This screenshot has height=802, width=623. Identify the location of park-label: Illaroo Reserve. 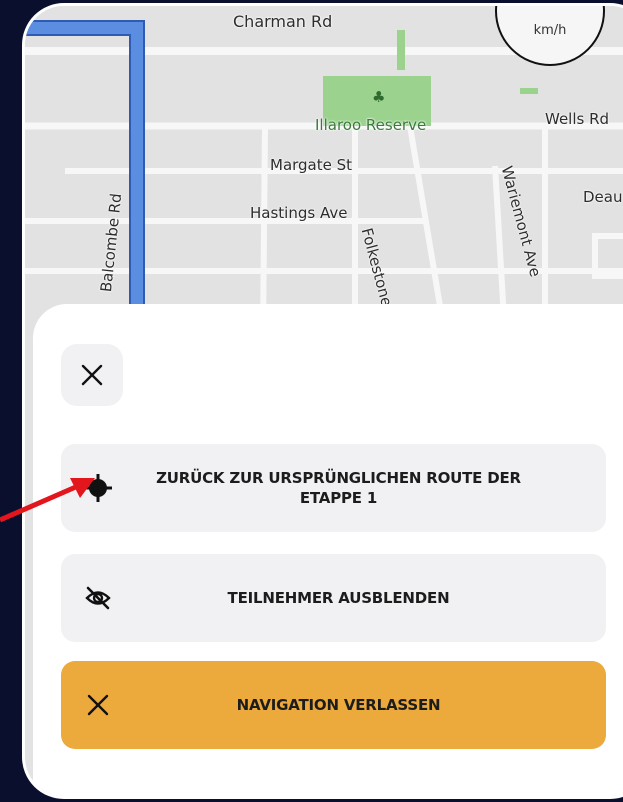
(371, 125).